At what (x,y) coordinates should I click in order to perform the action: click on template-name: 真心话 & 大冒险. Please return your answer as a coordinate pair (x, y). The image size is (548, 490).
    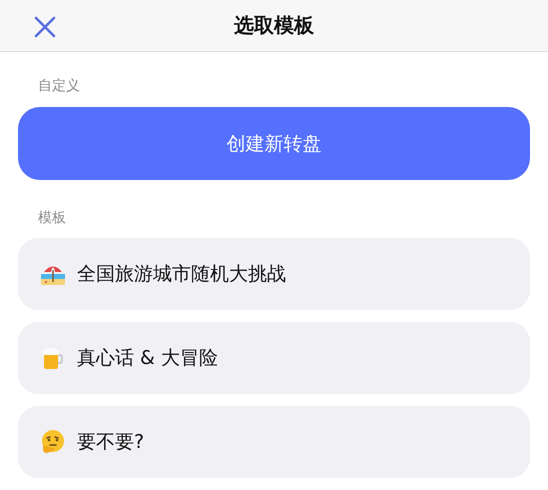
    Looking at the image, I should click on (147, 358).